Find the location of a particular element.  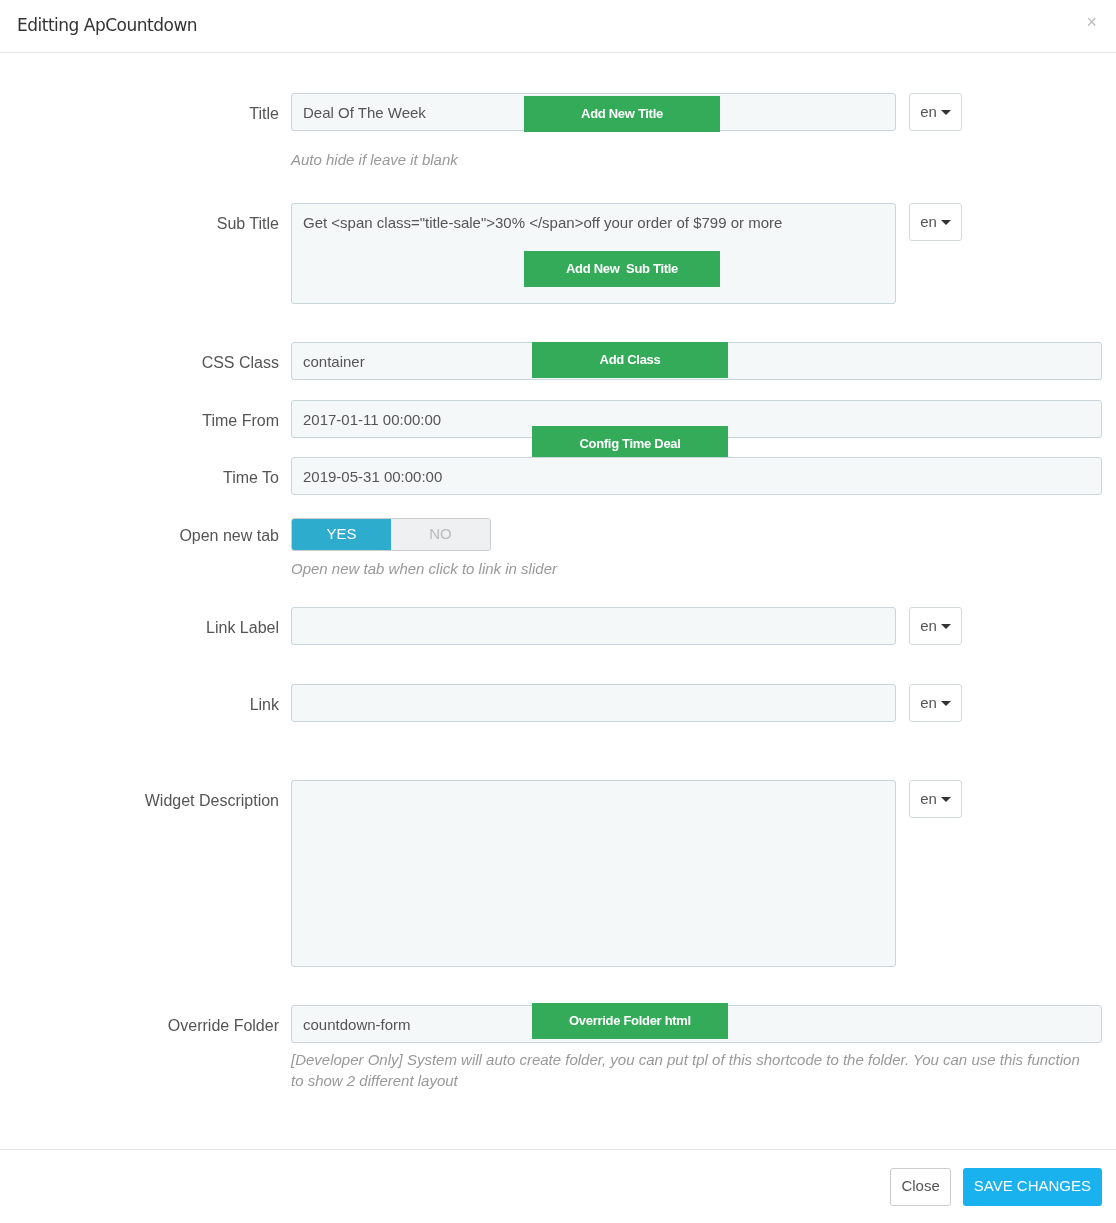

annotation-tooltip: Override Folder html is located at coordinates (630, 1021).